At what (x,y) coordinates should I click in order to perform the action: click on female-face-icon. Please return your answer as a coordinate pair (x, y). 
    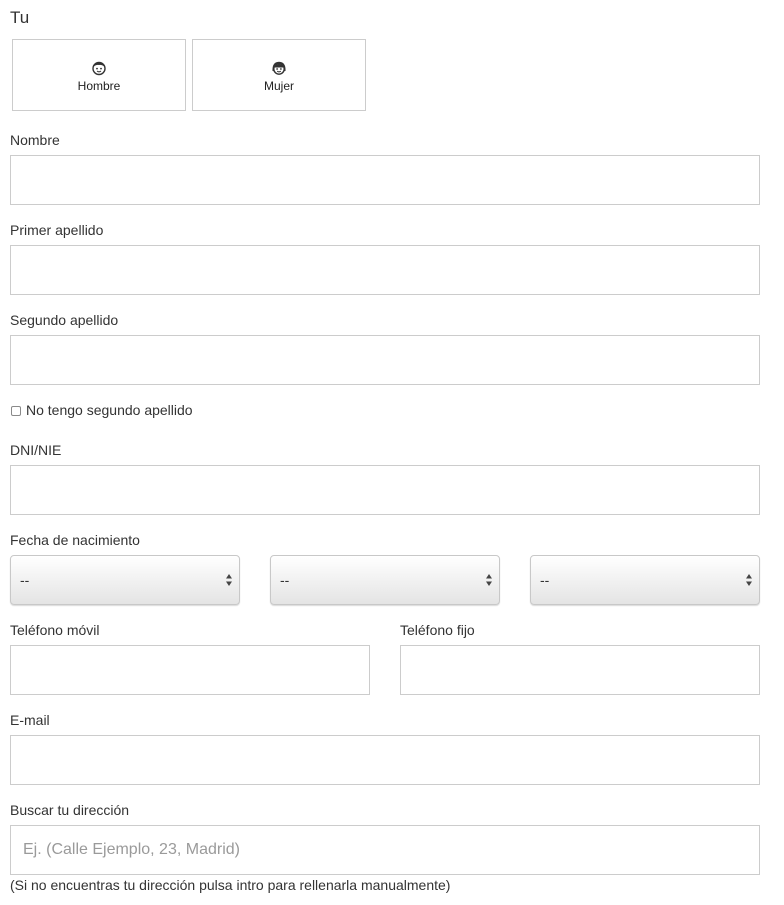
    Looking at the image, I should click on (279, 68).